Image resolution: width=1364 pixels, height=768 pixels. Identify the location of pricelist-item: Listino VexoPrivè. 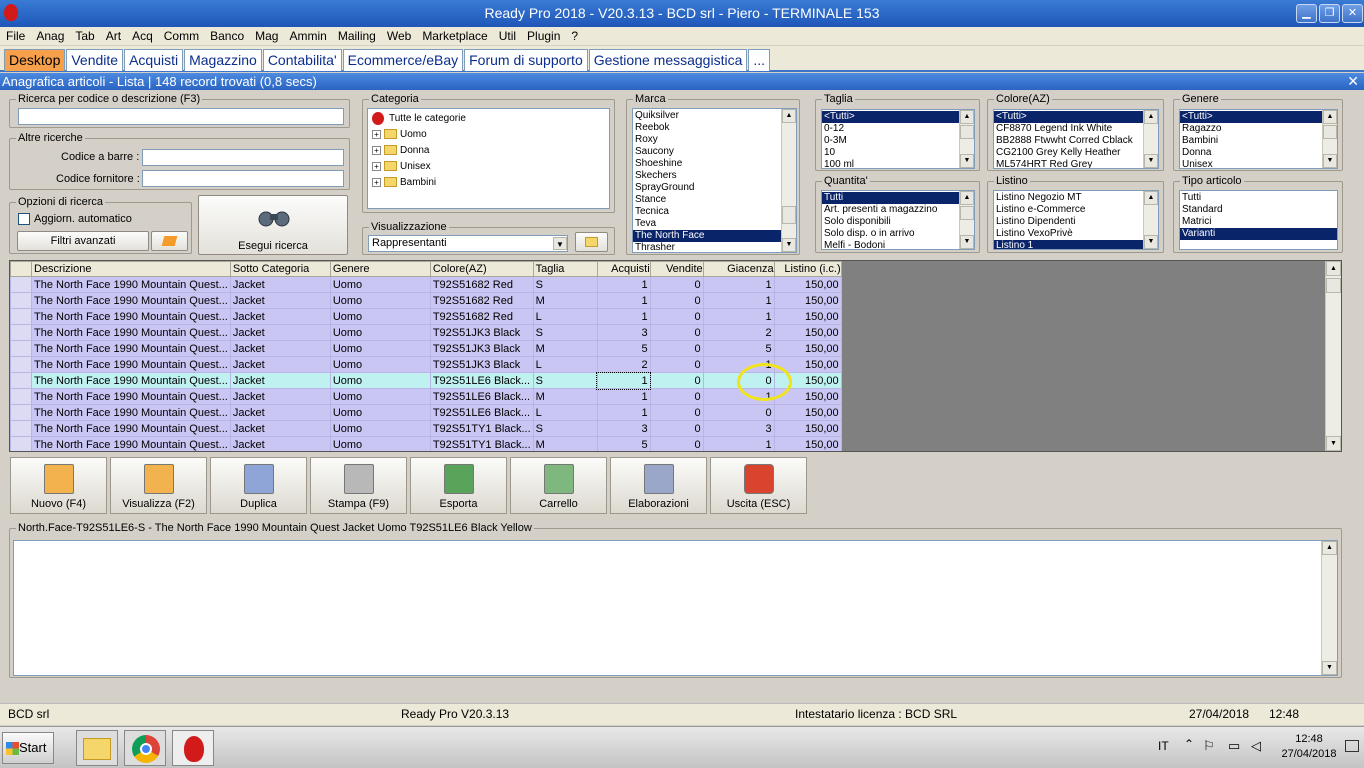
(1076, 234).